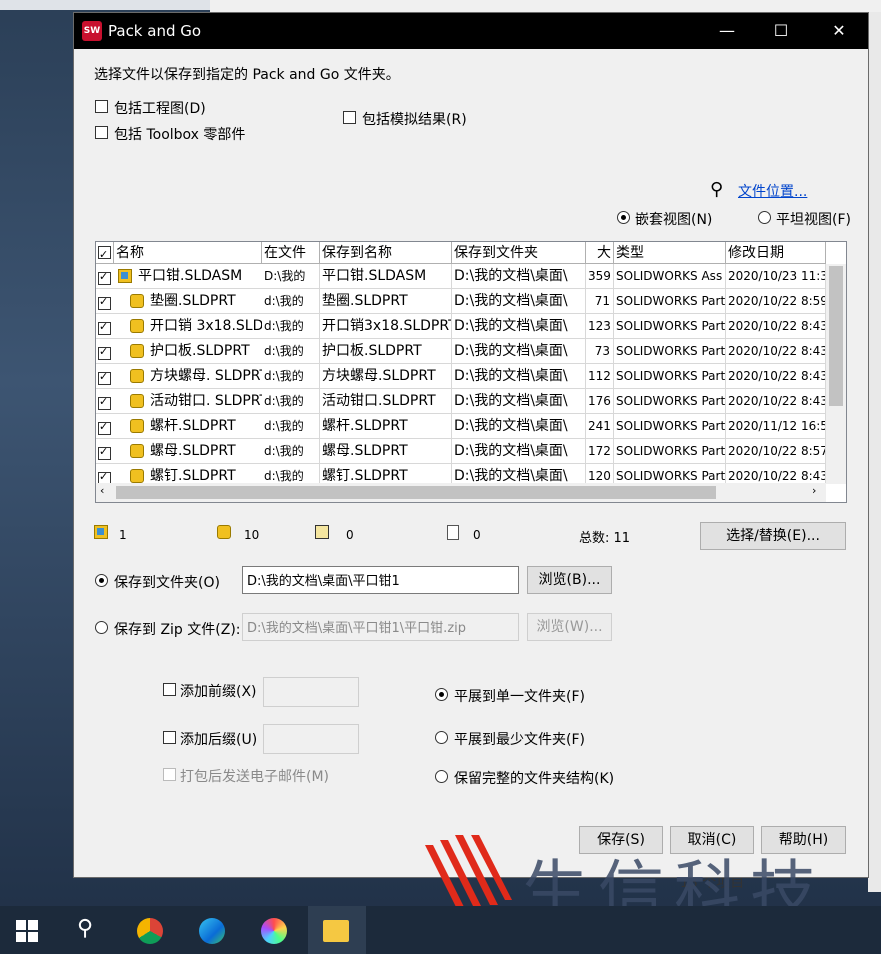 The width and height of the screenshot is (881, 954). What do you see at coordinates (605, 538) in the screenshot?
I see `total-count: 总数: 11` at bounding box center [605, 538].